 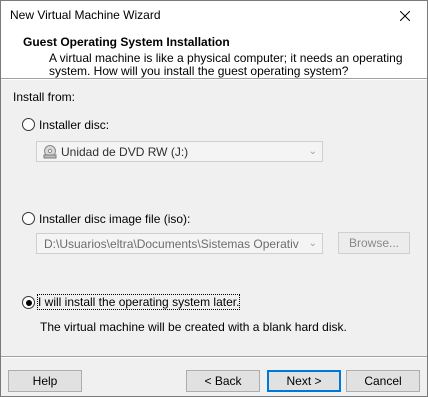 What do you see at coordinates (214, 15) in the screenshot?
I see `title-bar: New Virtual Machine Wizard` at bounding box center [214, 15].